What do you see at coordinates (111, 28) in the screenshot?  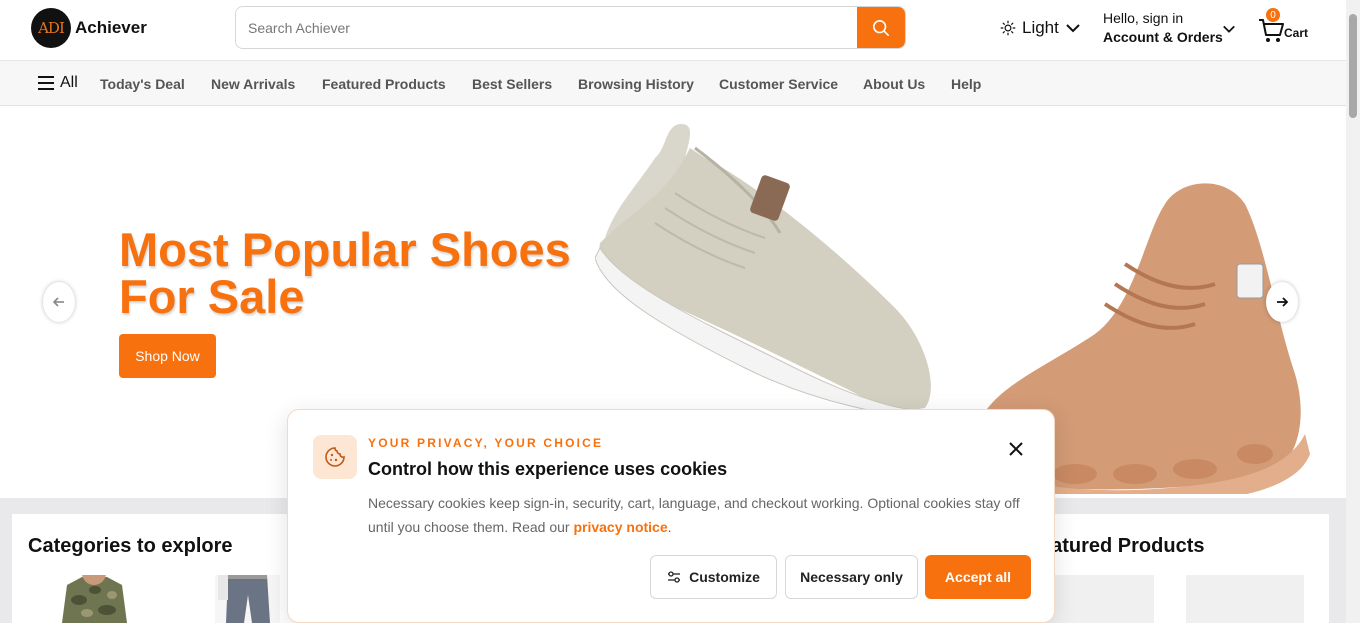 I see `brand-name: Achiever` at bounding box center [111, 28].